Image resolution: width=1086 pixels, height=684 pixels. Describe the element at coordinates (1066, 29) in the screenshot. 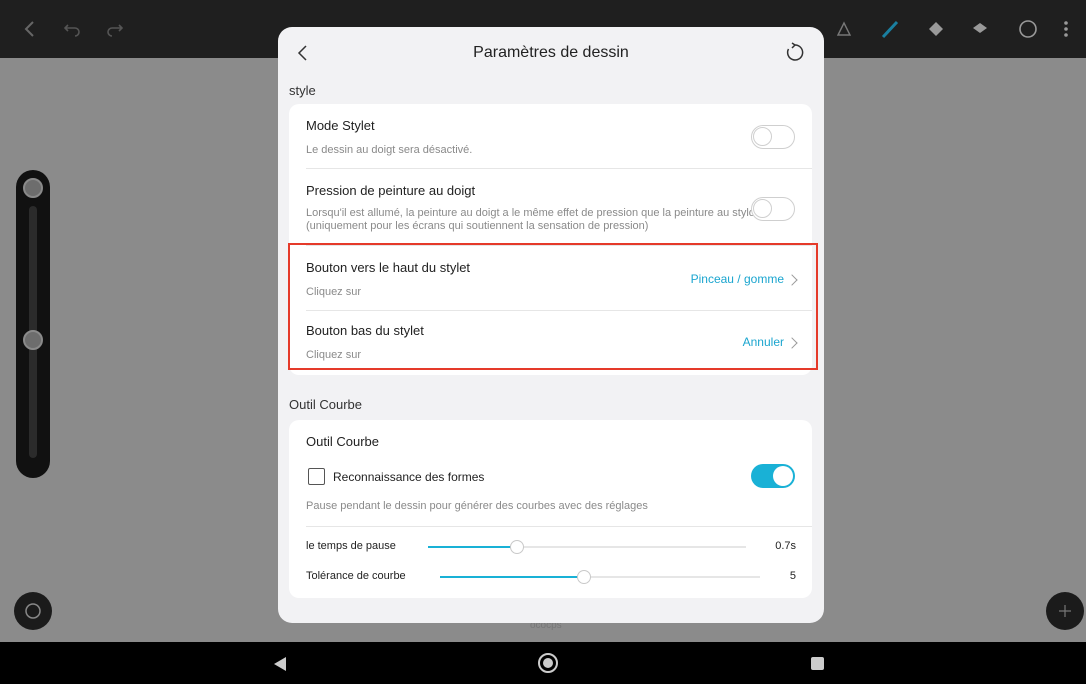

I see `more-icon` at that location.